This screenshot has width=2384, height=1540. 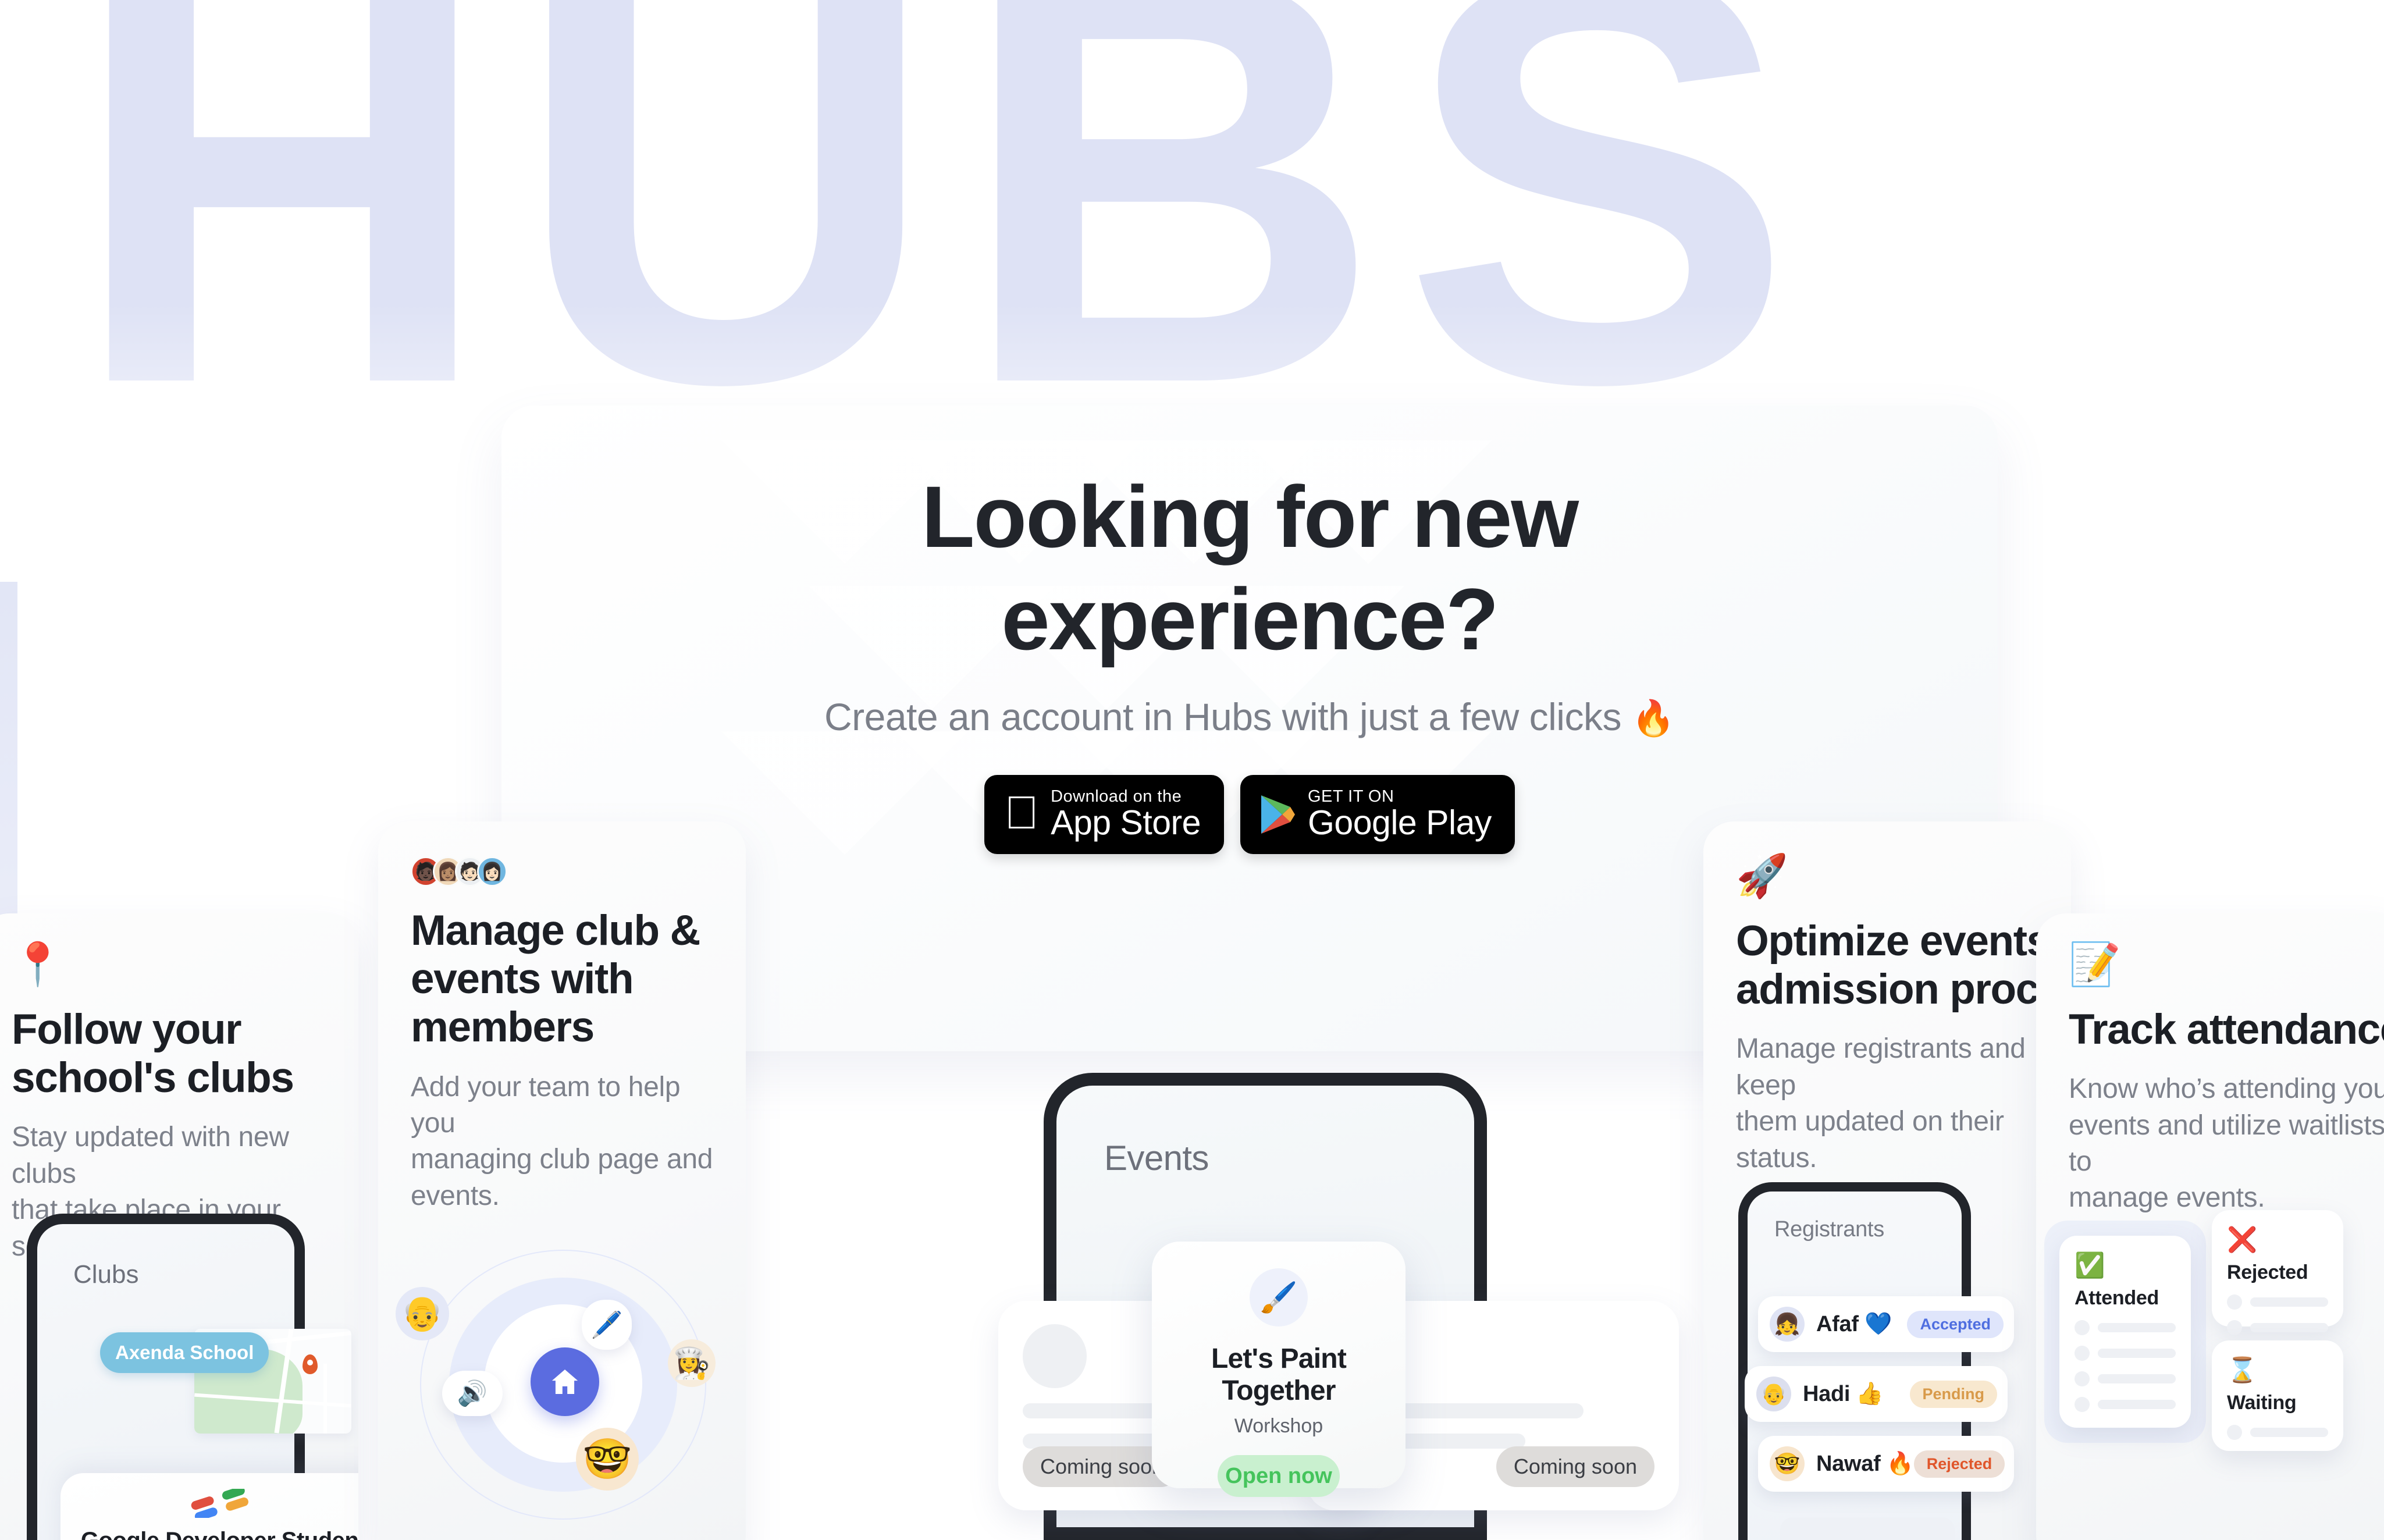 What do you see at coordinates (1787, 1463) in the screenshot?
I see `registrant-avatar: 🤓` at bounding box center [1787, 1463].